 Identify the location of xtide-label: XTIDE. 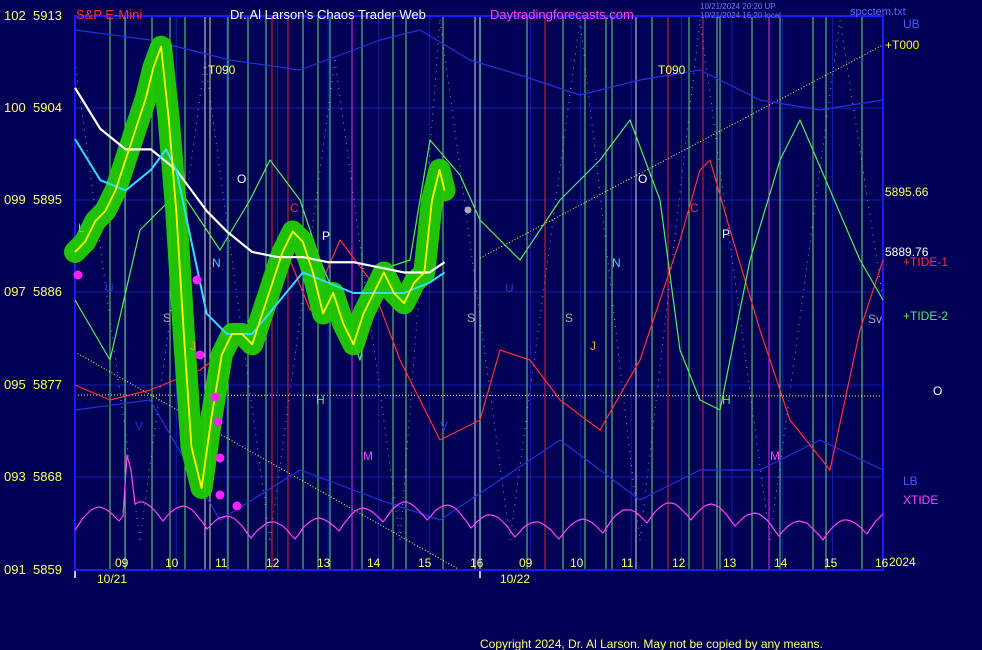
(920, 500).